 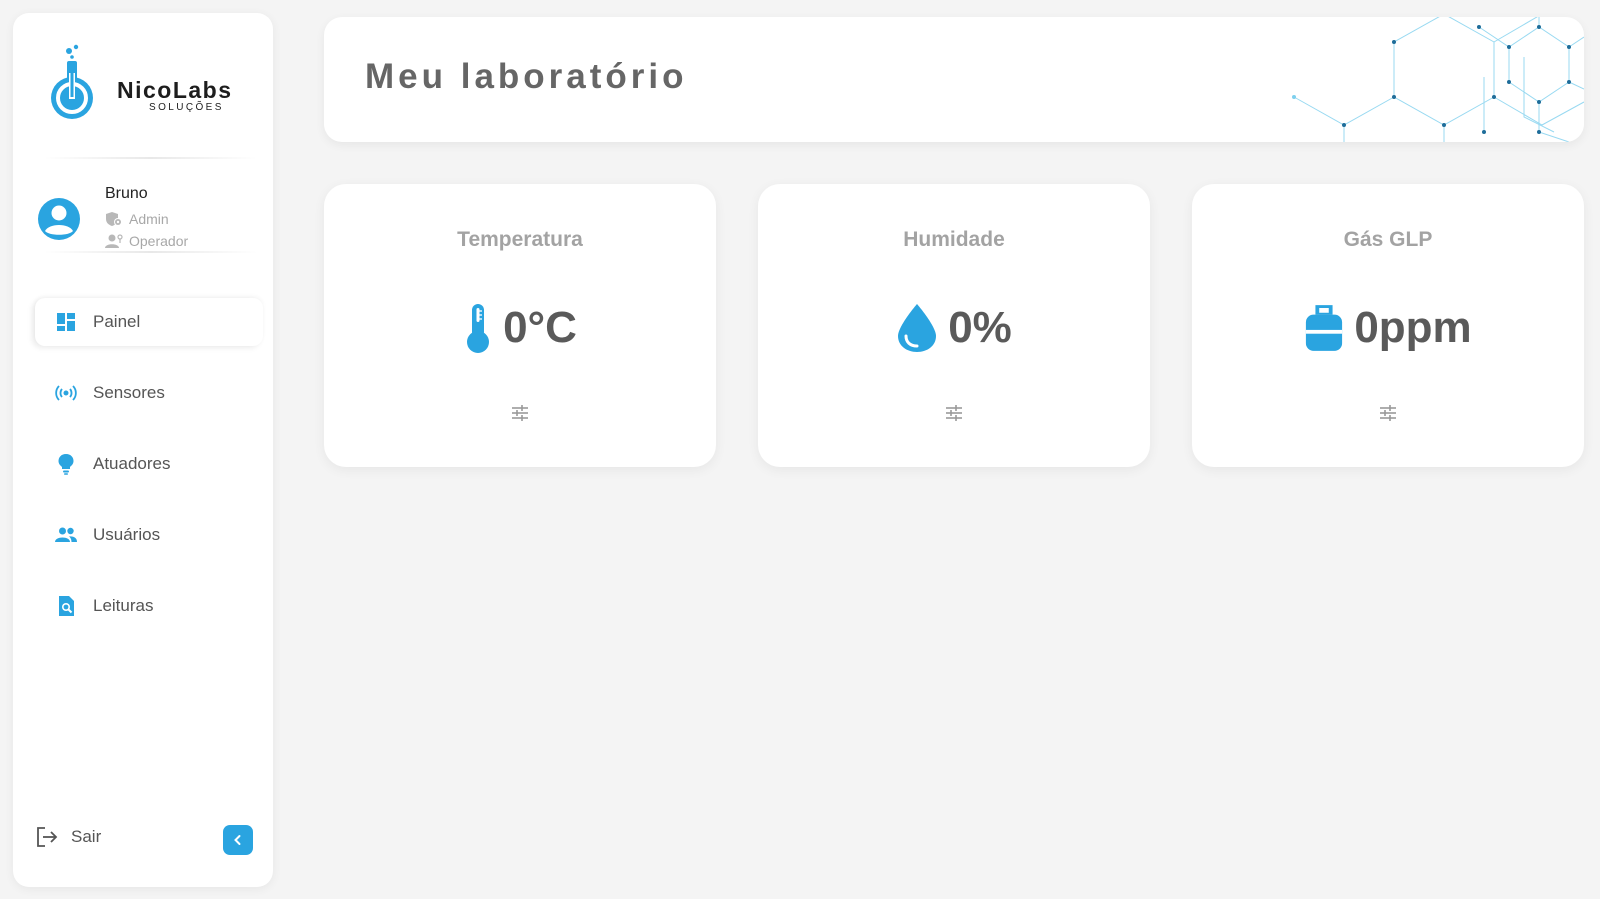 I want to click on card-value: 0%, so click(x=980, y=327).